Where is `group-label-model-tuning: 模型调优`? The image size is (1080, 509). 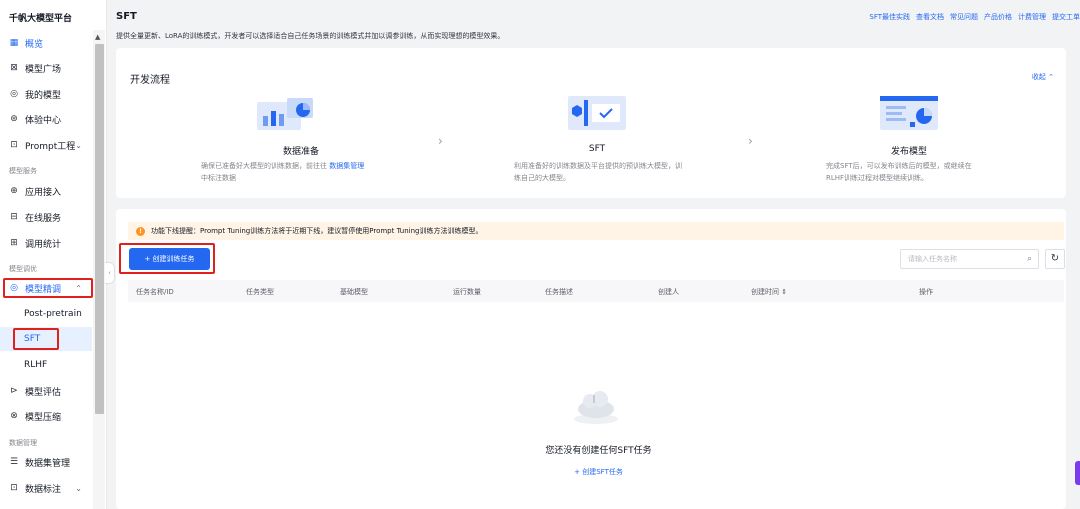
group-label-model-tuning: 模型调优 is located at coordinates (23, 269).